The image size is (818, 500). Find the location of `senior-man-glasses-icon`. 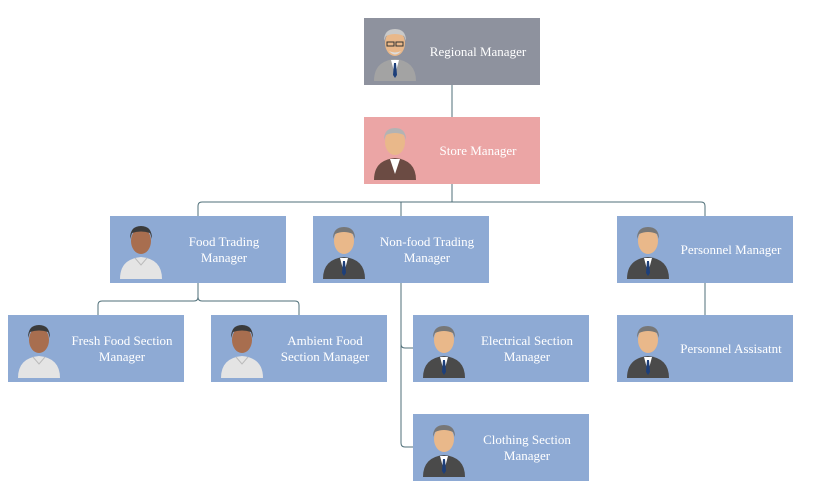

senior-man-glasses-icon is located at coordinates (395, 55).